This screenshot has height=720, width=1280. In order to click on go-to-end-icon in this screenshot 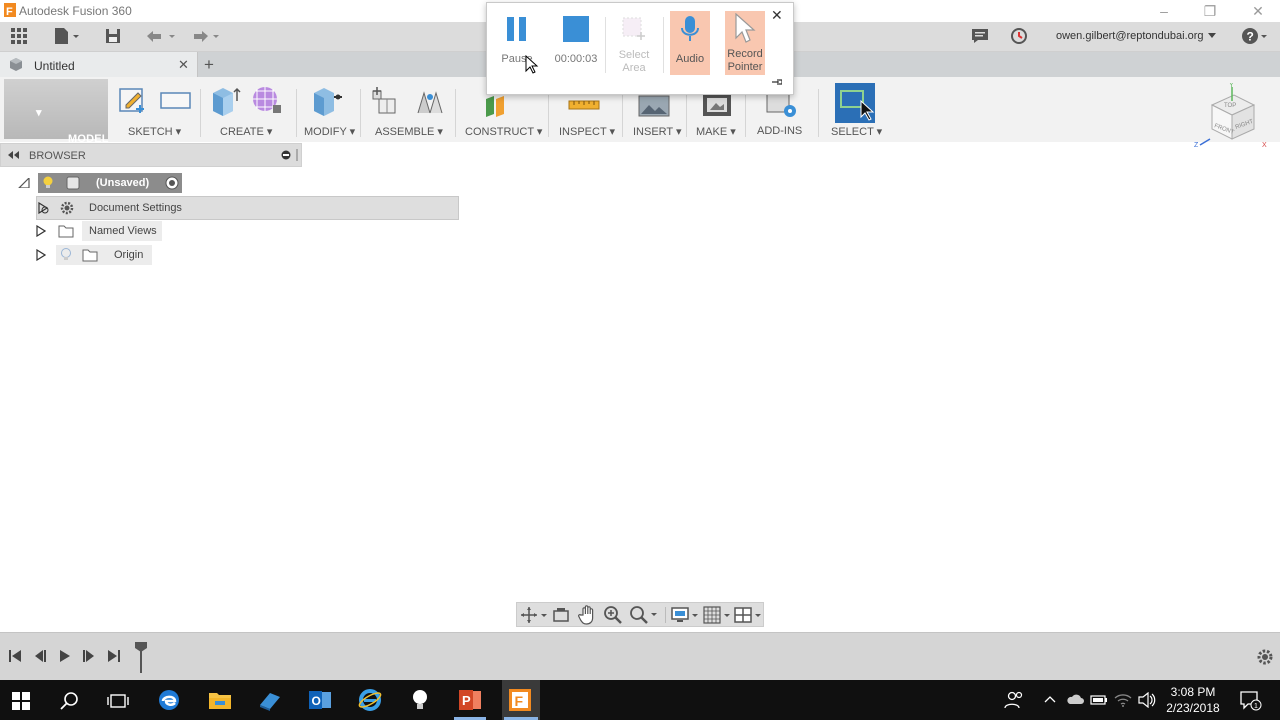, I will do `click(114, 656)`.